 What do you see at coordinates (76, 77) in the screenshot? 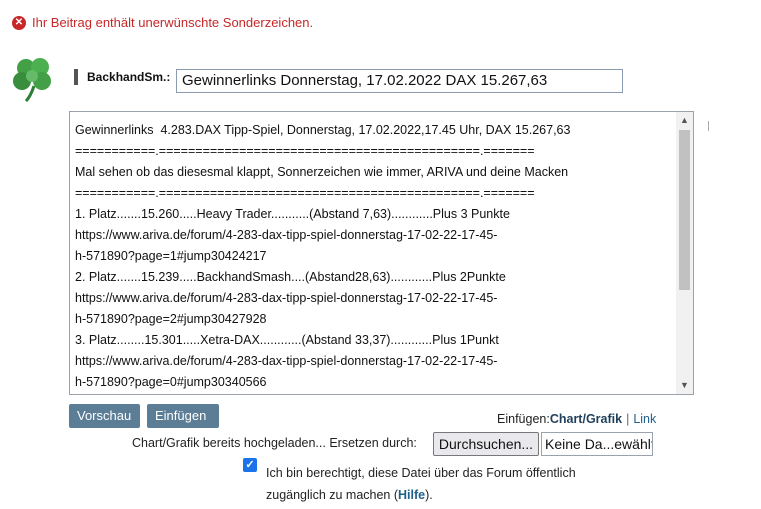
I see `author-marker` at bounding box center [76, 77].